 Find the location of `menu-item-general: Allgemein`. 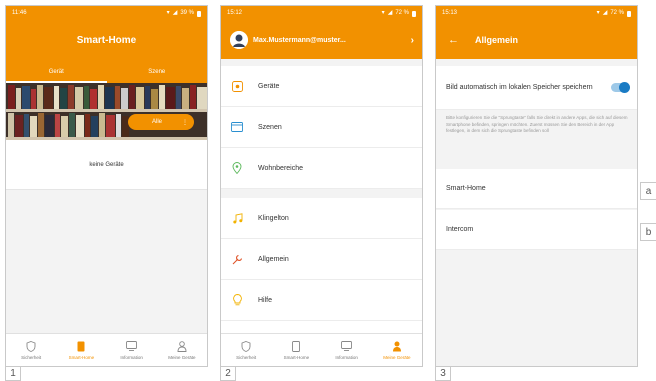

menu-item-general: Allgemein is located at coordinates (321, 259).